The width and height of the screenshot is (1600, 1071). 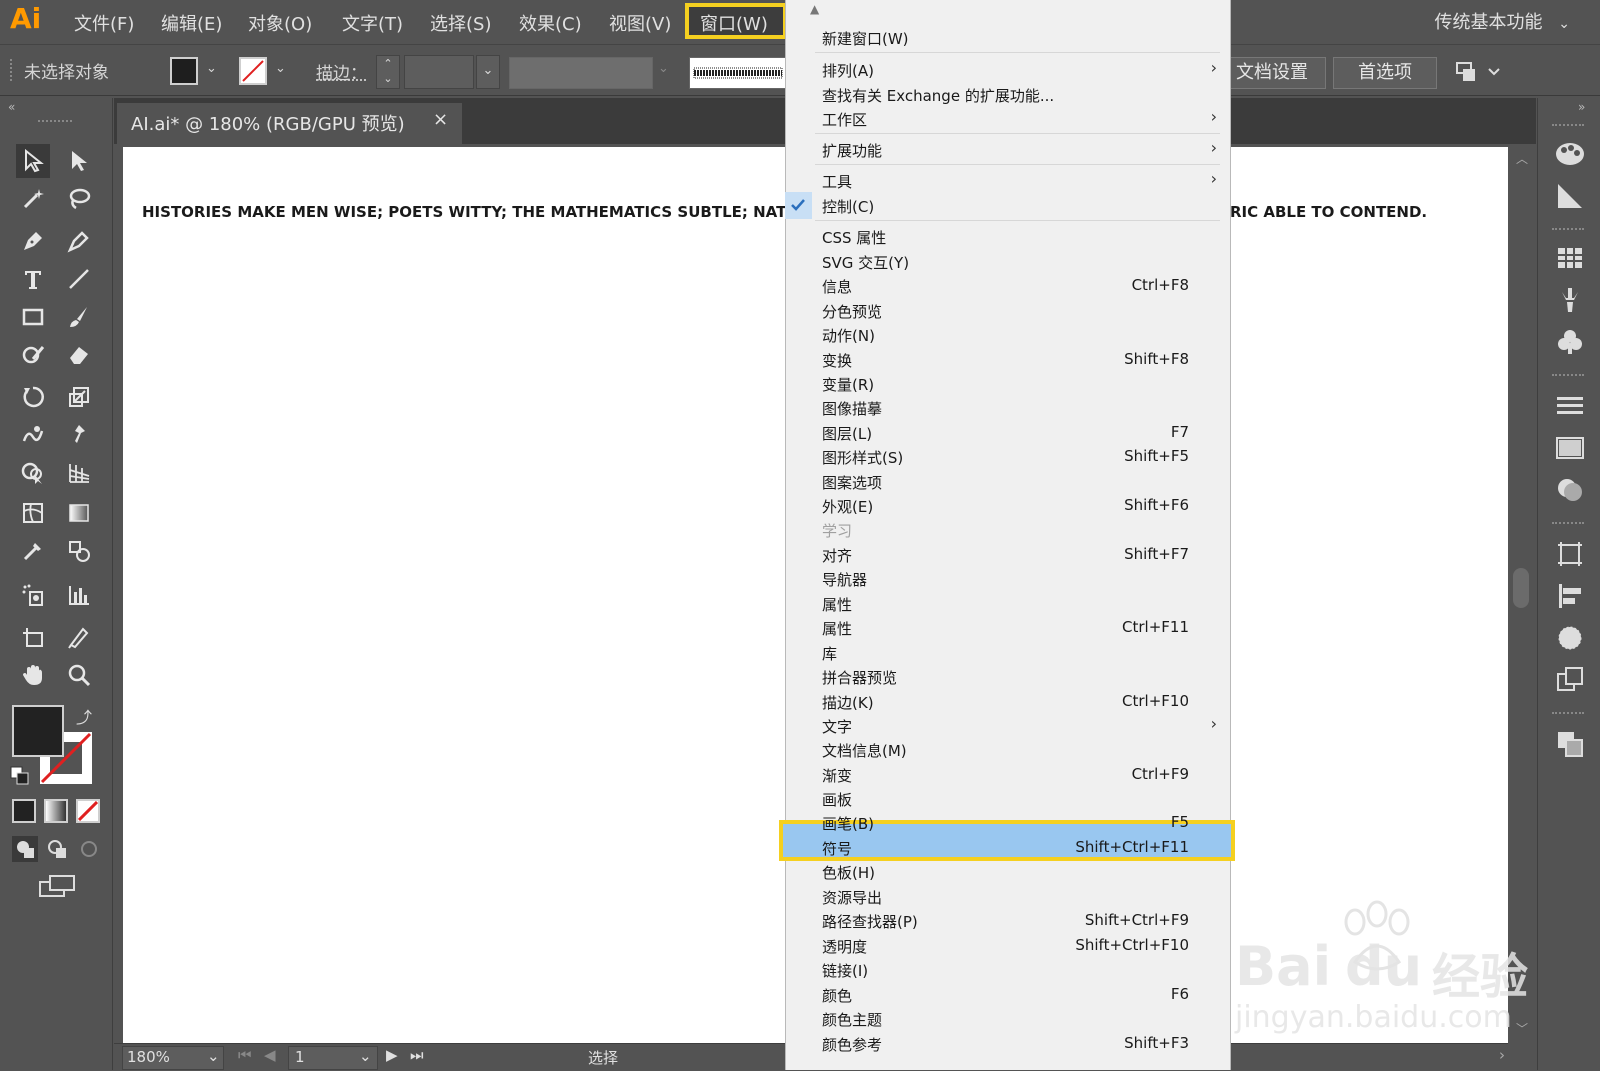 What do you see at coordinates (79, 397) in the screenshot?
I see `scale-tool-icon` at bounding box center [79, 397].